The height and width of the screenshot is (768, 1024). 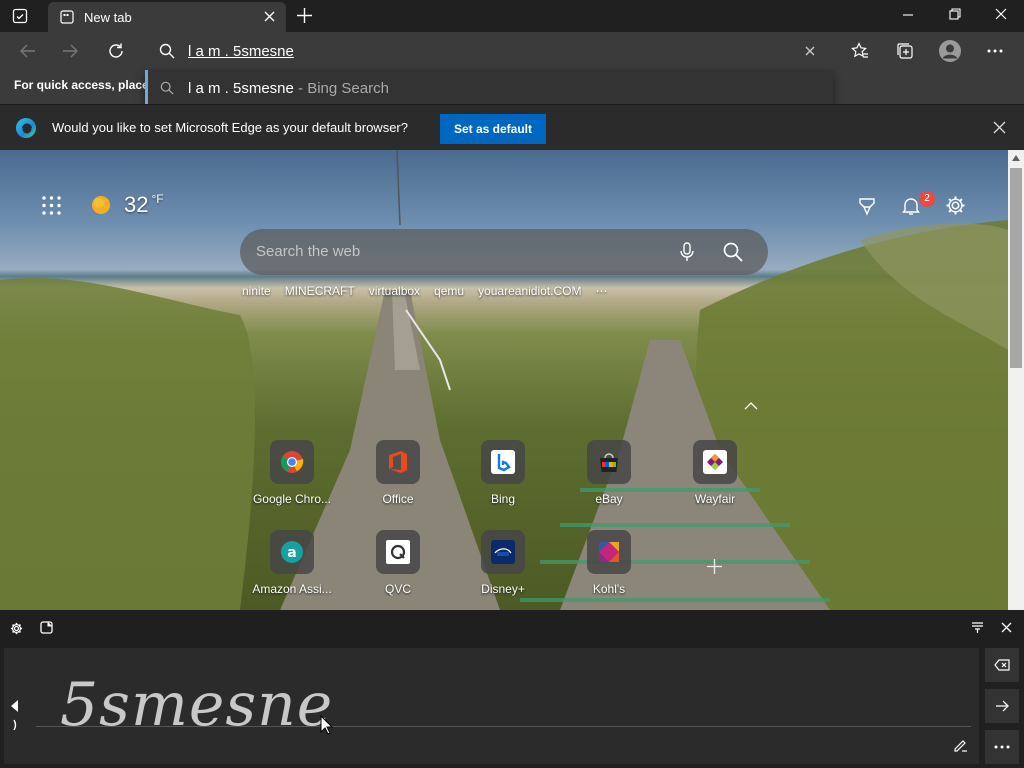 What do you see at coordinates (327, 725) in the screenshot?
I see `mouse-pointer-icon` at bounding box center [327, 725].